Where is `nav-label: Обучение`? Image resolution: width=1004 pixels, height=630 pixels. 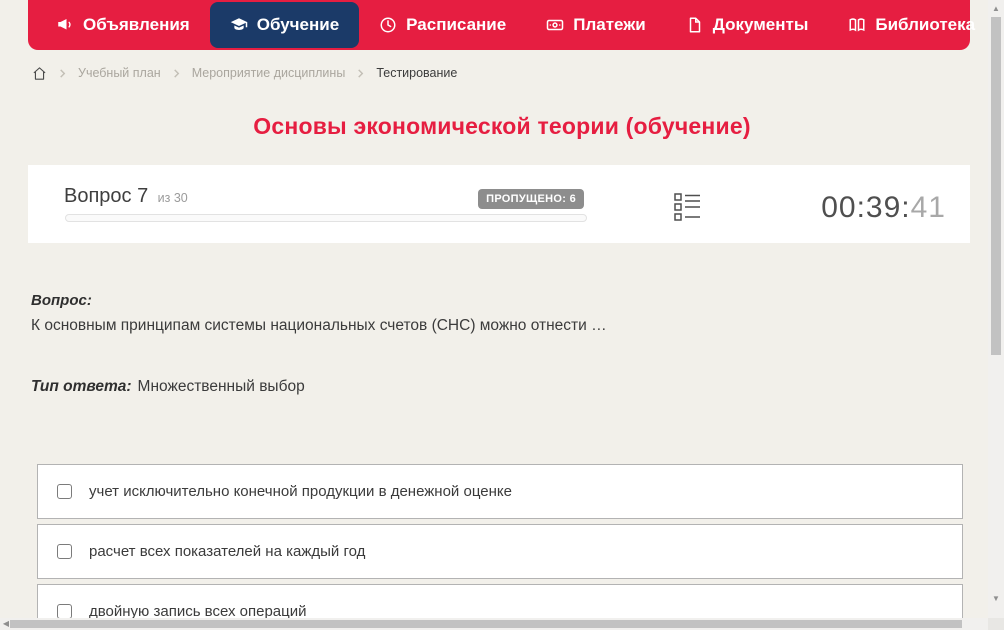 nav-label: Обучение is located at coordinates (298, 24).